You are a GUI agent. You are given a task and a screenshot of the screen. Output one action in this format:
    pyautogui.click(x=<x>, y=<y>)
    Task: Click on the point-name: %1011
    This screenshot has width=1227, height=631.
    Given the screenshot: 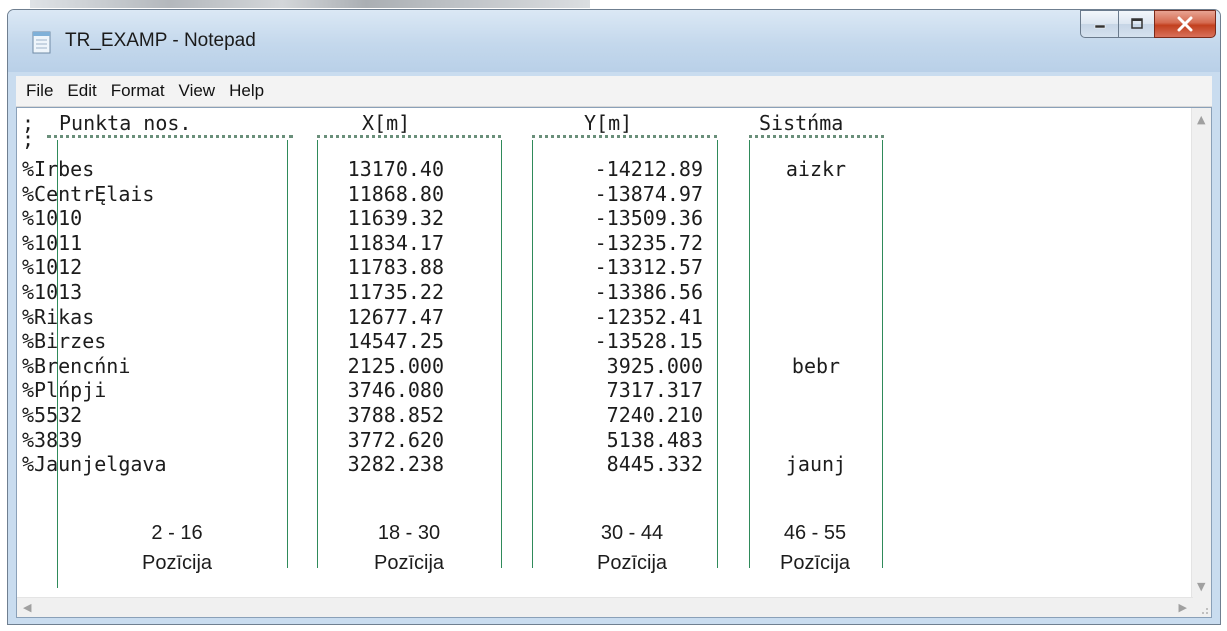 What is the action you would take?
    pyautogui.click(x=52, y=242)
    